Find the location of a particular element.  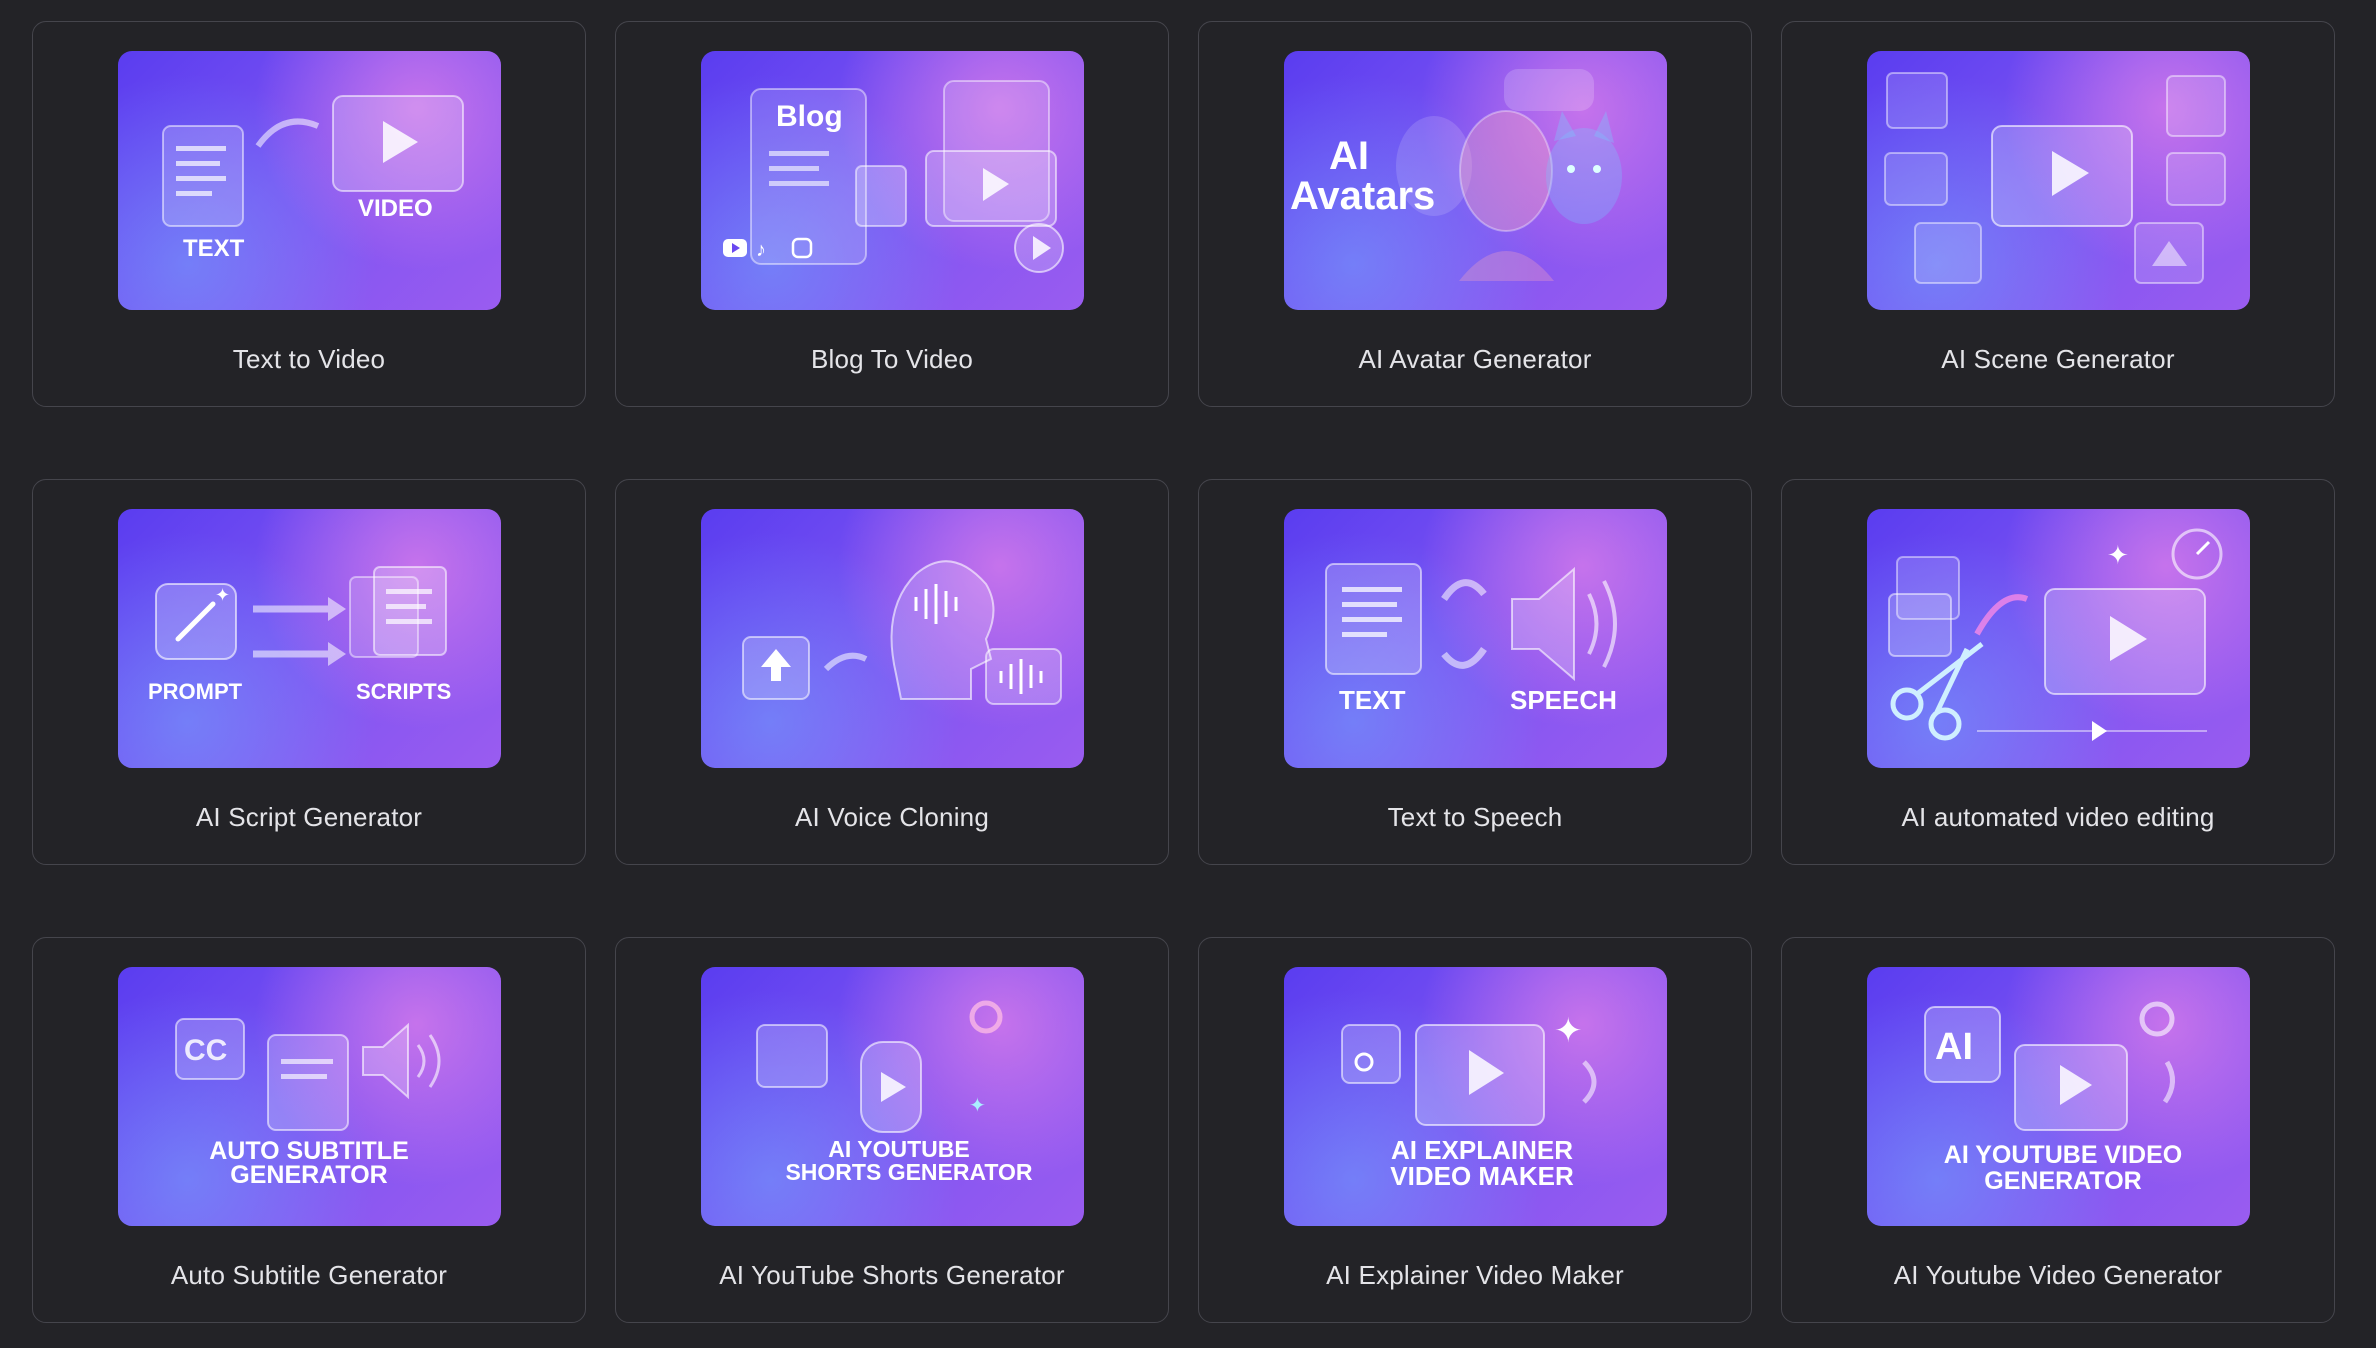

card-title: AI Youtube Video Generator is located at coordinates (2058, 1275).